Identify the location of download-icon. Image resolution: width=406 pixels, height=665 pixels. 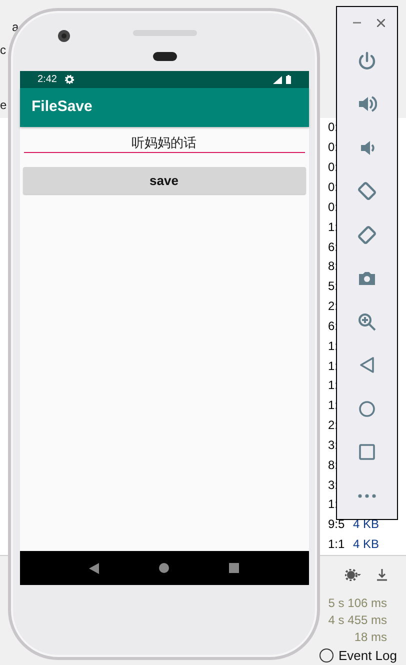
(382, 575).